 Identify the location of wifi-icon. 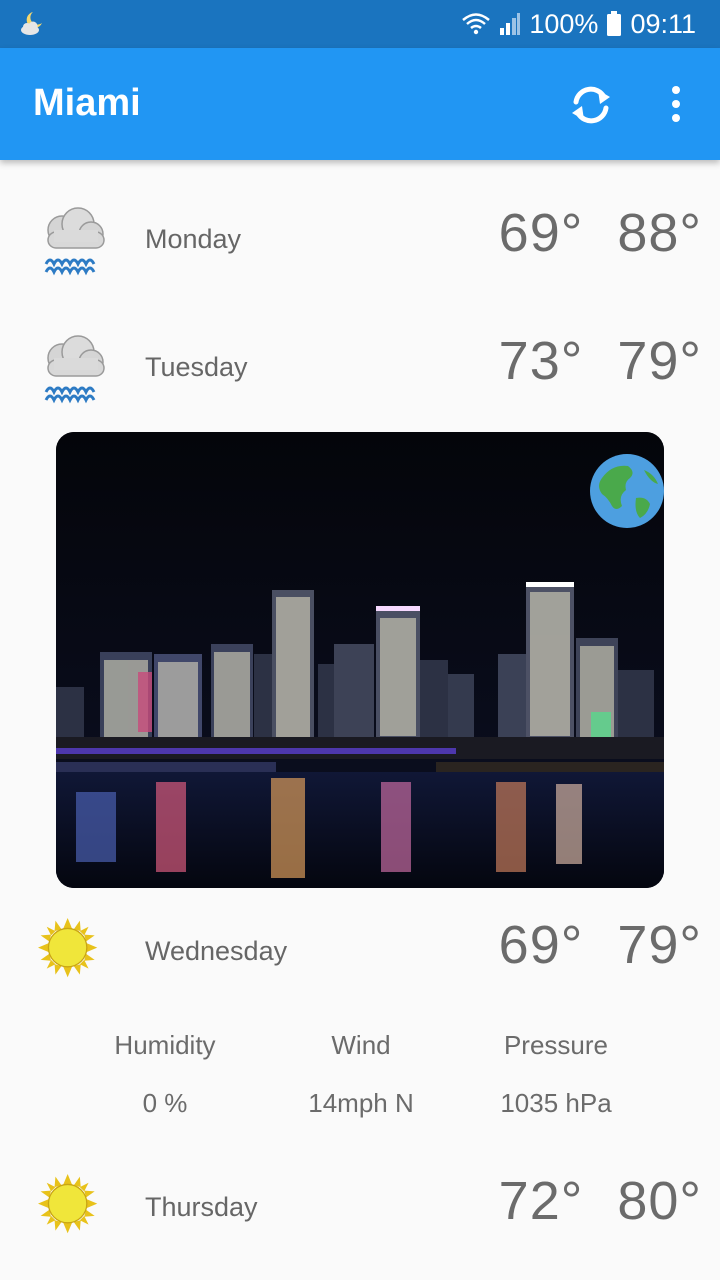
(476, 24).